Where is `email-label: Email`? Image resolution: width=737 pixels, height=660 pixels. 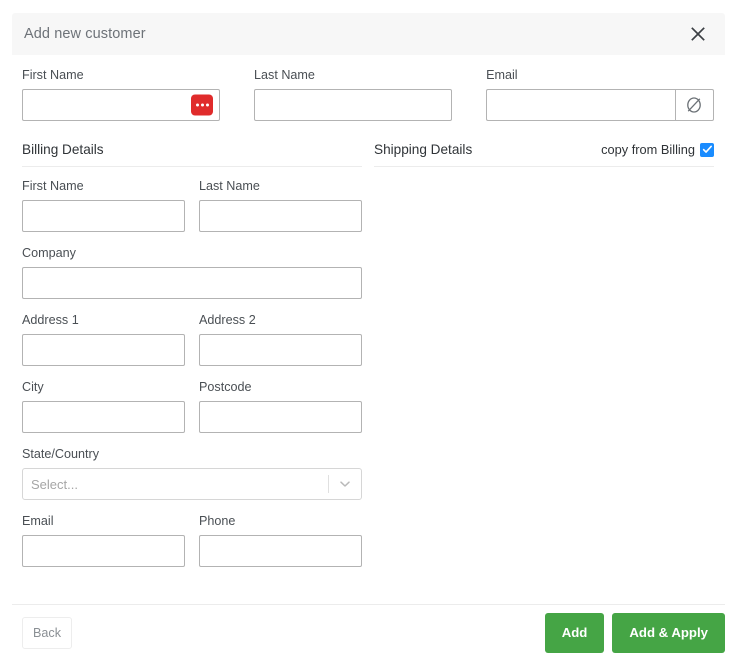 email-label: Email is located at coordinates (502, 75).